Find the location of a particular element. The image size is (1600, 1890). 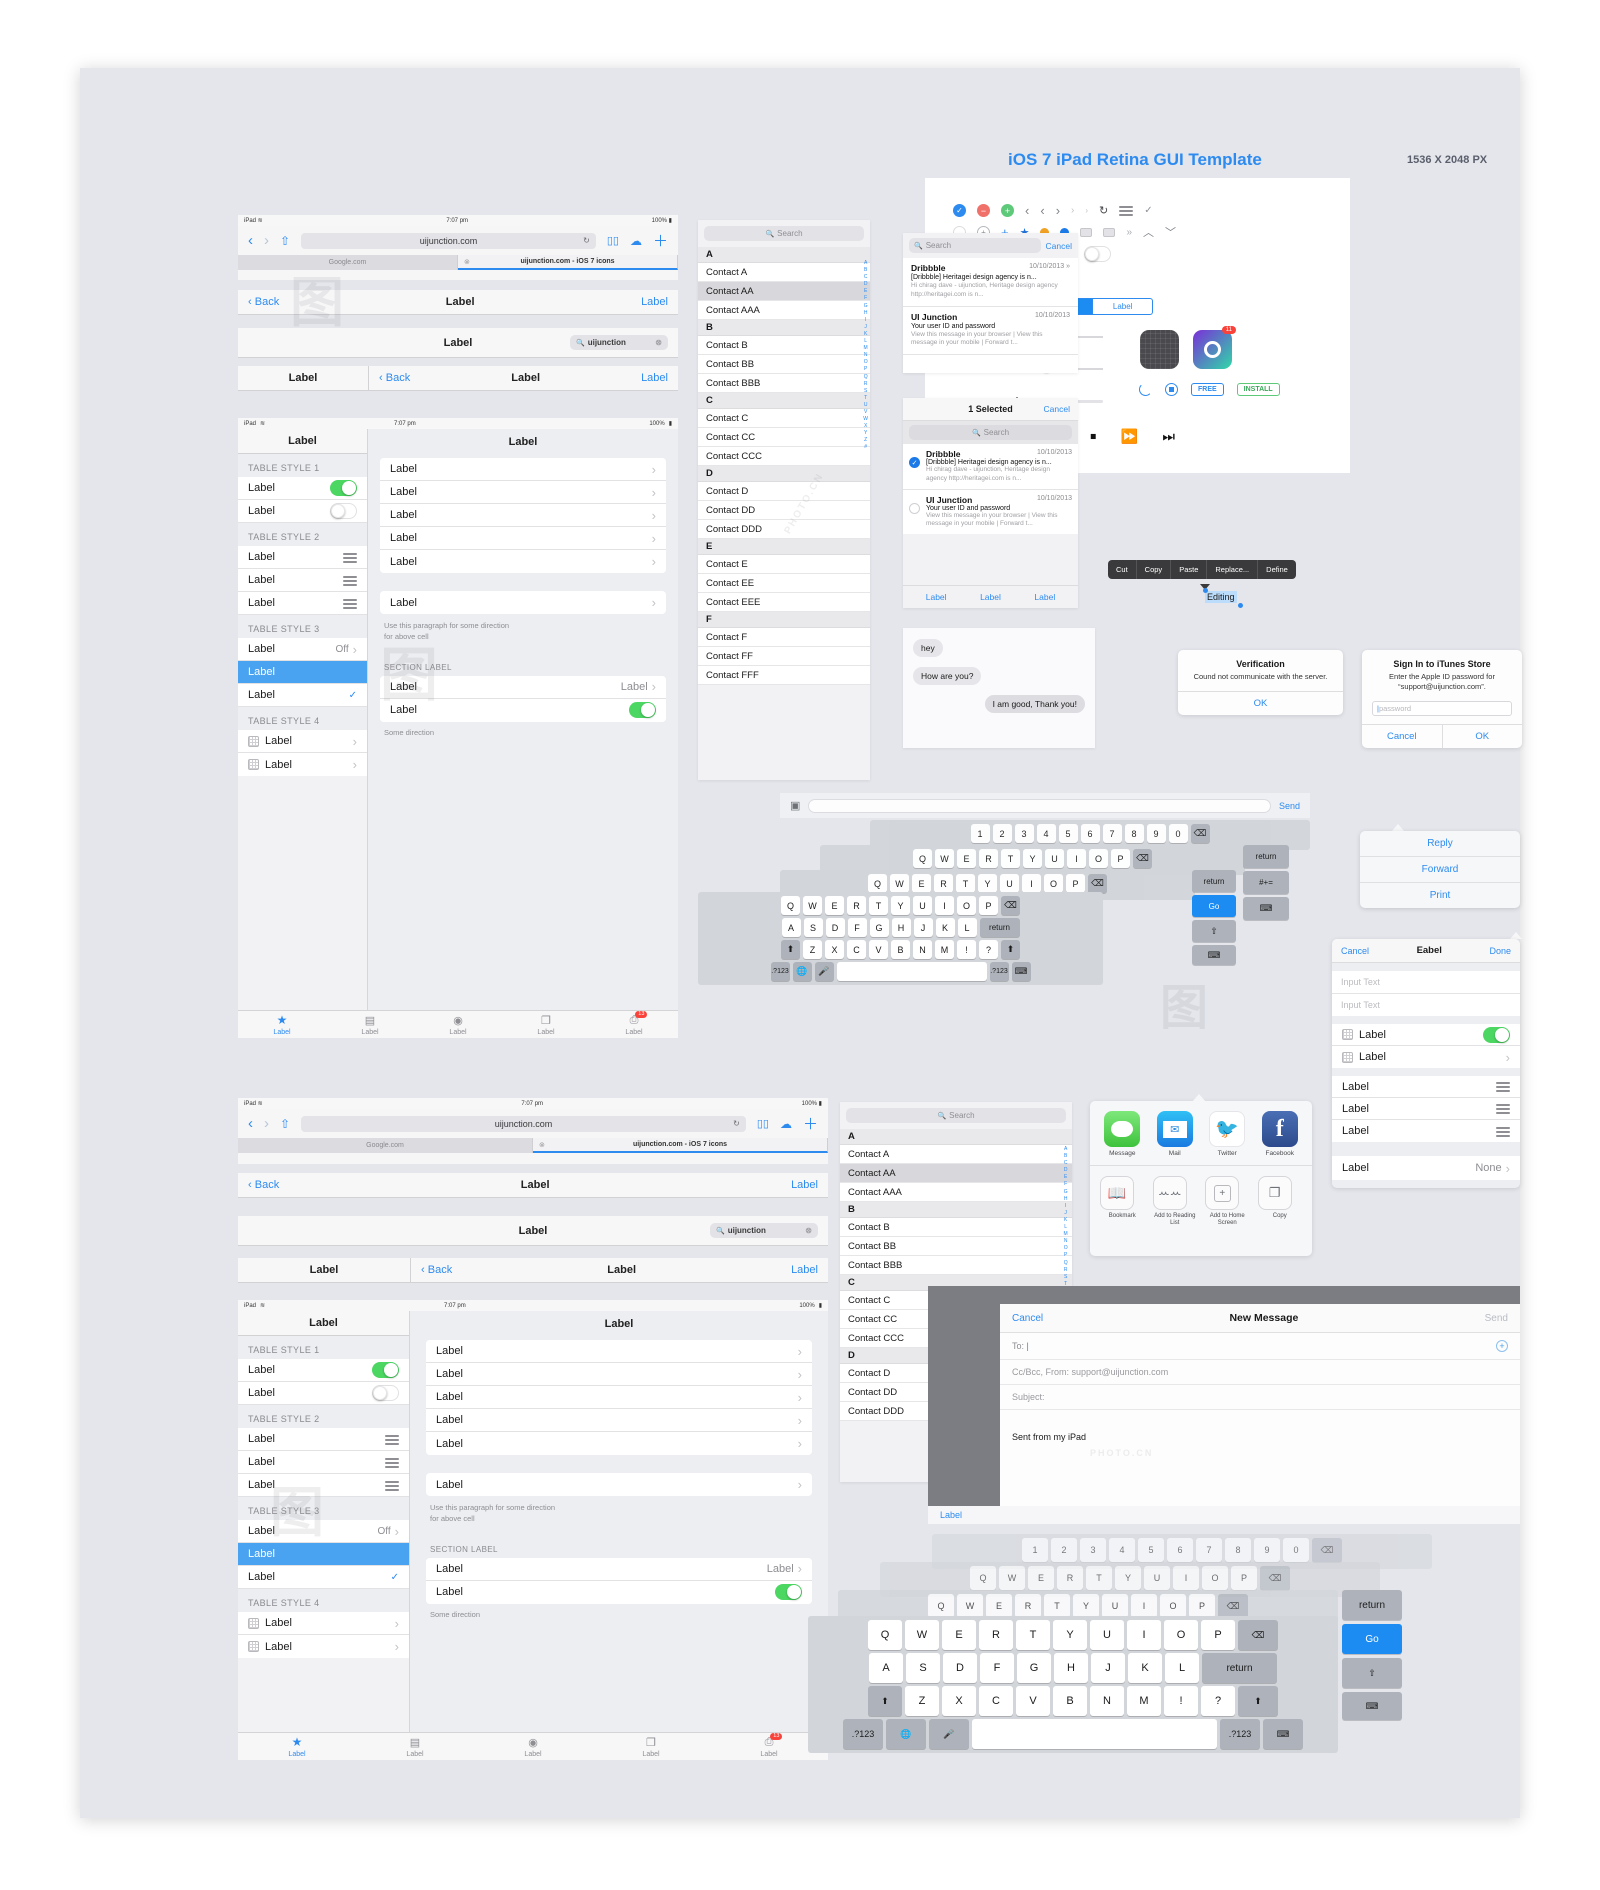

shift-right-icon: ⬆ is located at coordinates (1258, 1701).